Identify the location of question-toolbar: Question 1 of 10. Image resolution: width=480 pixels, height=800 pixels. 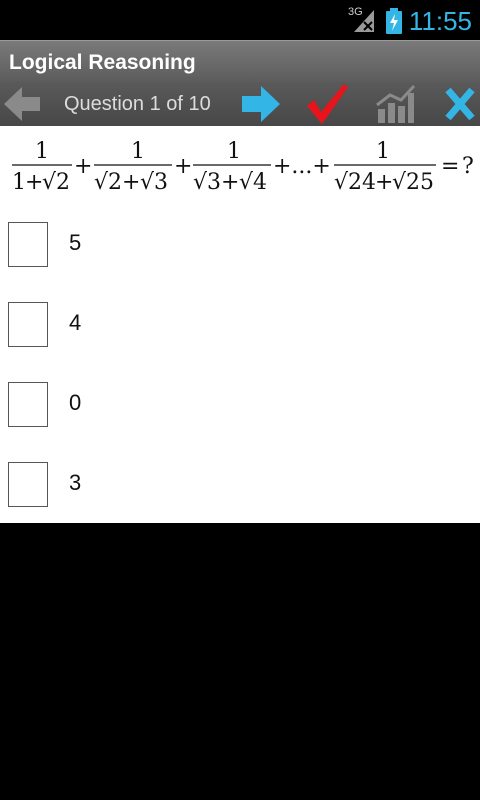
(240, 104).